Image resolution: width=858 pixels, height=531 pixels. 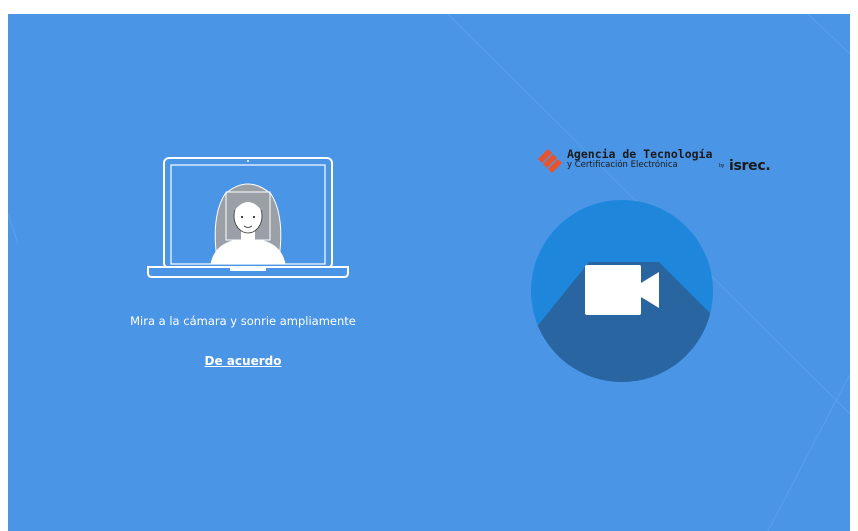 What do you see at coordinates (750, 166) in the screenshot?
I see `logo-brand: isrec.` at bounding box center [750, 166].